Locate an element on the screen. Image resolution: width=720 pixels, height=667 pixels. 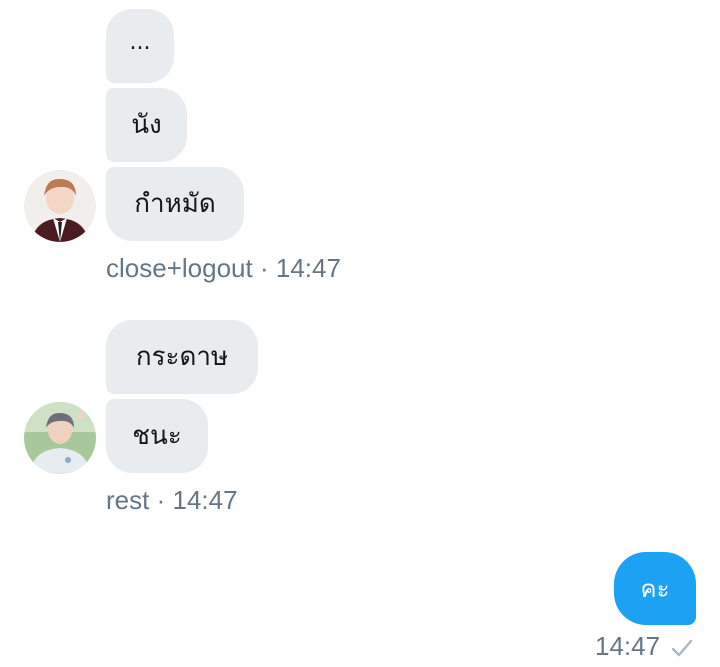
message-bubble-sent: คะ is located at coordinates (655, 588).